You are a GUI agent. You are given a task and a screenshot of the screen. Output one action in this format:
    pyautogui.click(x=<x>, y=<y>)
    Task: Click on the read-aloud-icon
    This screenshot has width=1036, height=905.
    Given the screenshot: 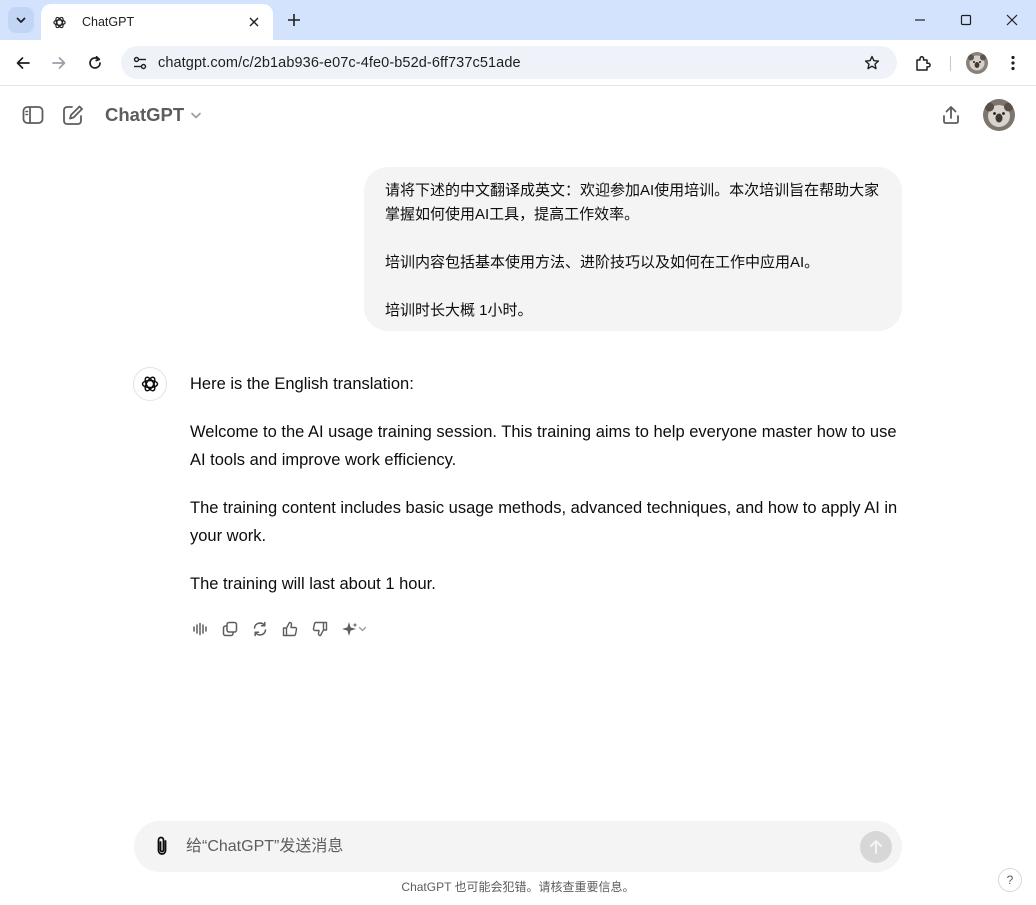 What is the action you would take?
    pyautogui.click(x=205, y=629)
    